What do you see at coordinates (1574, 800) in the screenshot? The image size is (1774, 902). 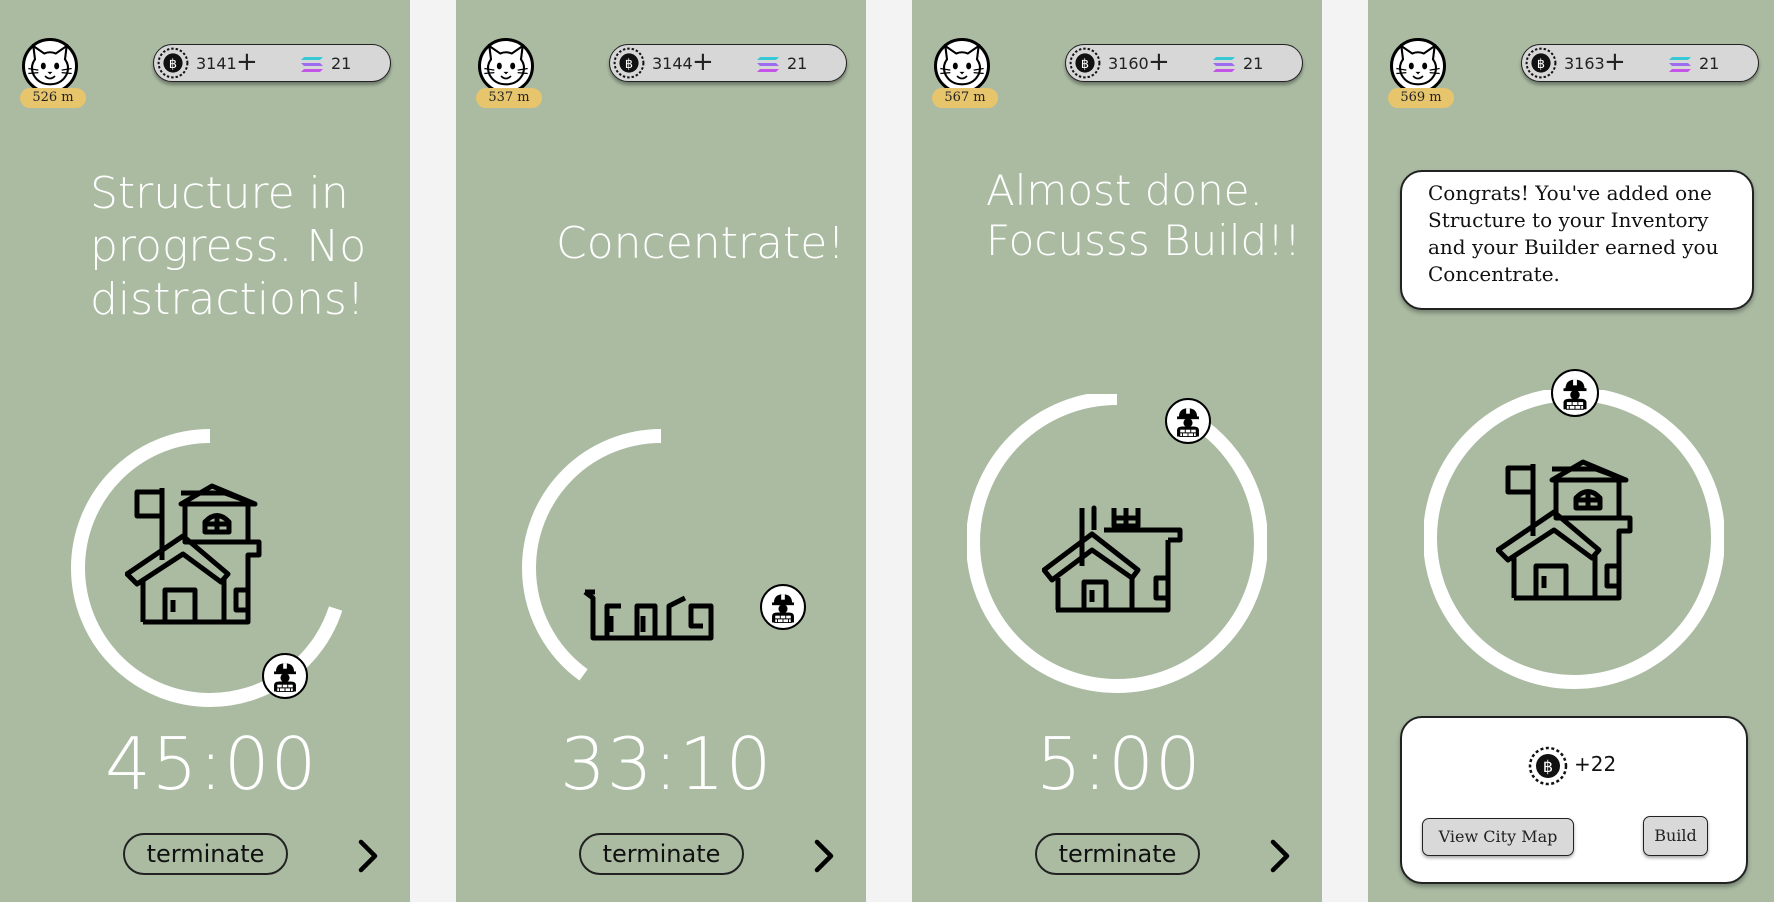 I see `reward-card: +22 View City Map Build` at bounding box center [1574, 800].